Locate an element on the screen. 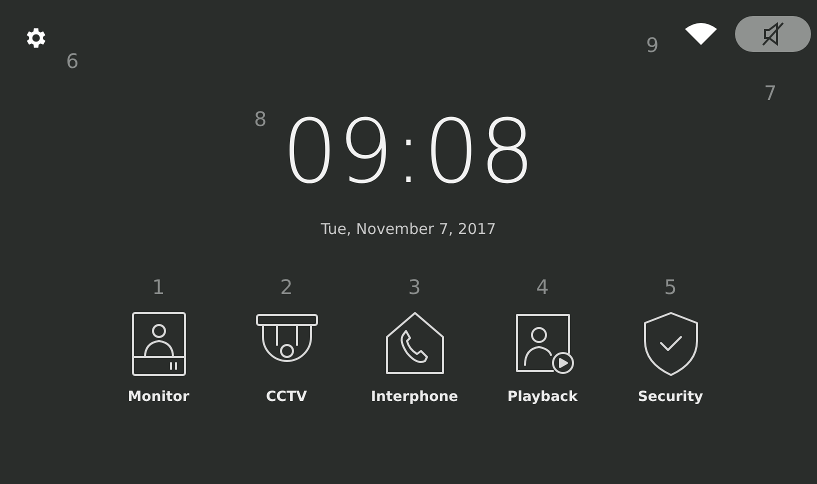  callout-number: 5 is located at coordinates (670, 286).